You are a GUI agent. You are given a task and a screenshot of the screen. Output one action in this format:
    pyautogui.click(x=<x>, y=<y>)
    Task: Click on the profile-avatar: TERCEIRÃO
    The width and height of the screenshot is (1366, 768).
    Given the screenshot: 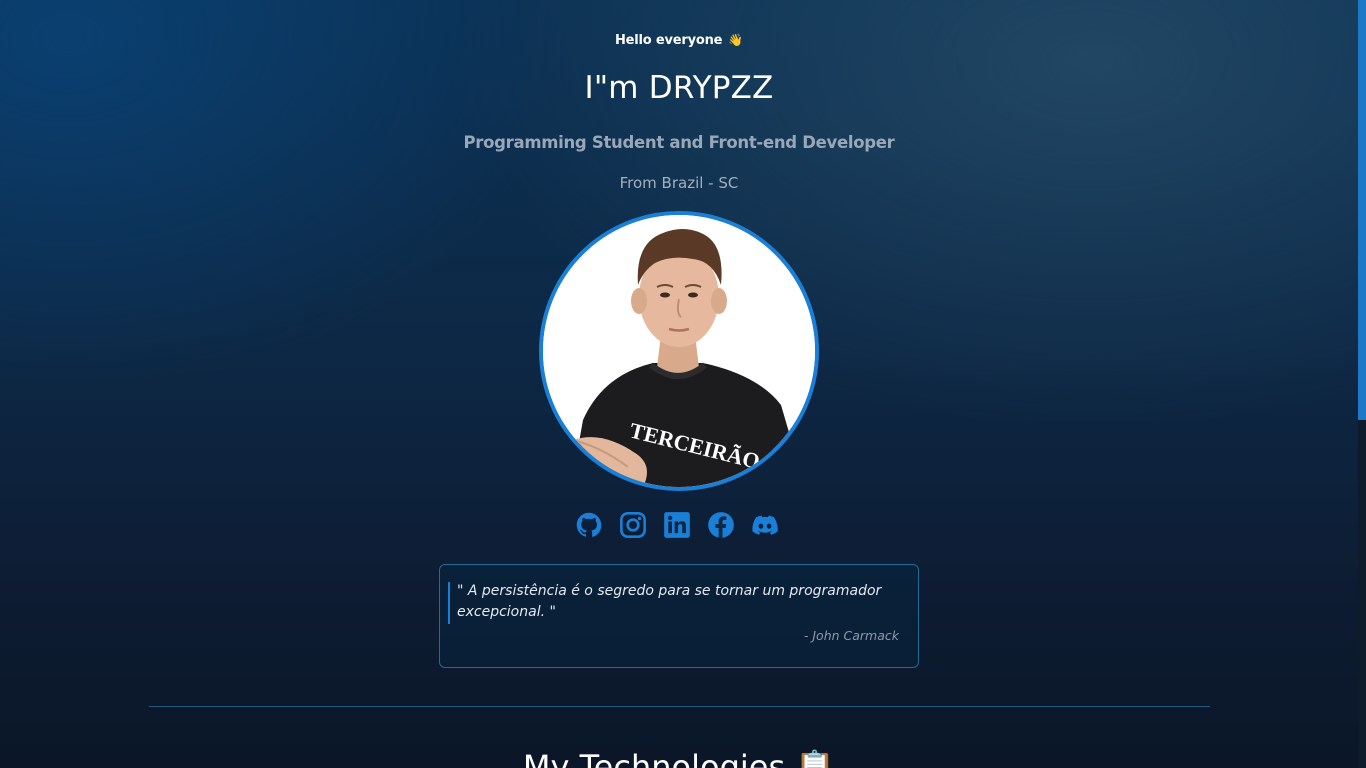 What is the action you would take?
    pyautogui.click(x=679, y=351)
    